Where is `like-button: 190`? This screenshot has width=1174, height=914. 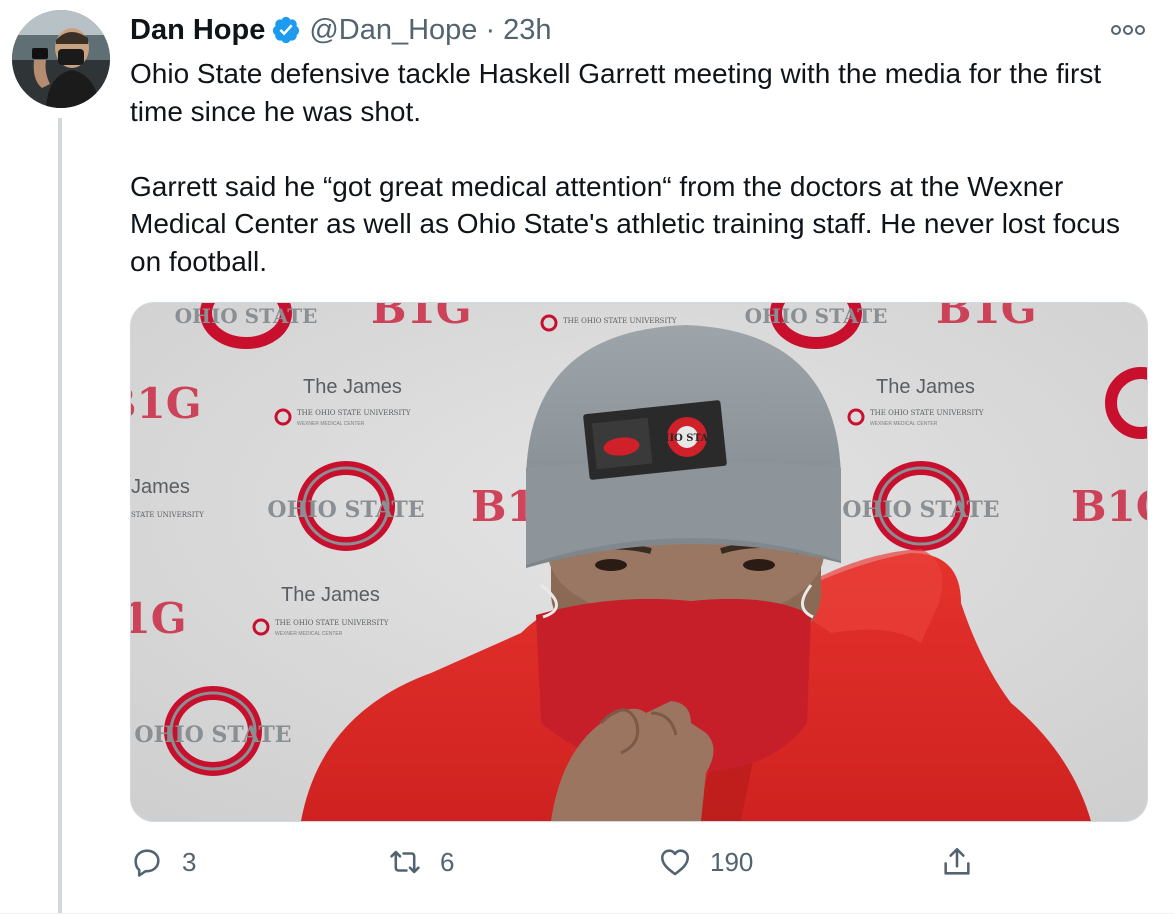
like-button: 190 is located at coordinates (705, 862).